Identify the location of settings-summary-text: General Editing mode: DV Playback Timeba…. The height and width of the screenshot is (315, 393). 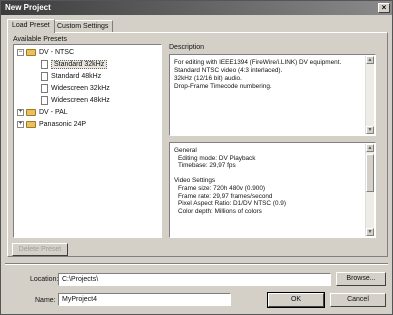
(266, 181).